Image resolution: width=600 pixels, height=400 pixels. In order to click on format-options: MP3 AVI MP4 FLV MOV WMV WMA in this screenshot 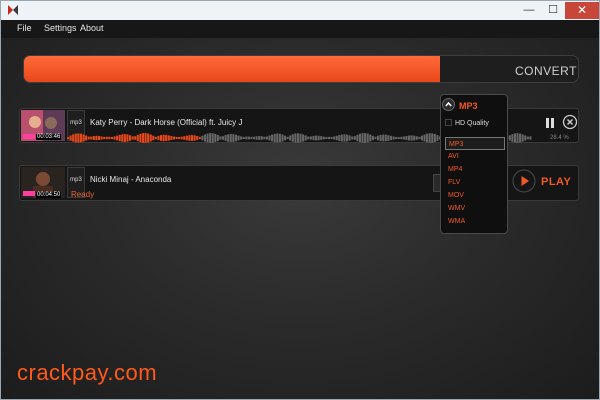, I will do `click(475, 182)`.